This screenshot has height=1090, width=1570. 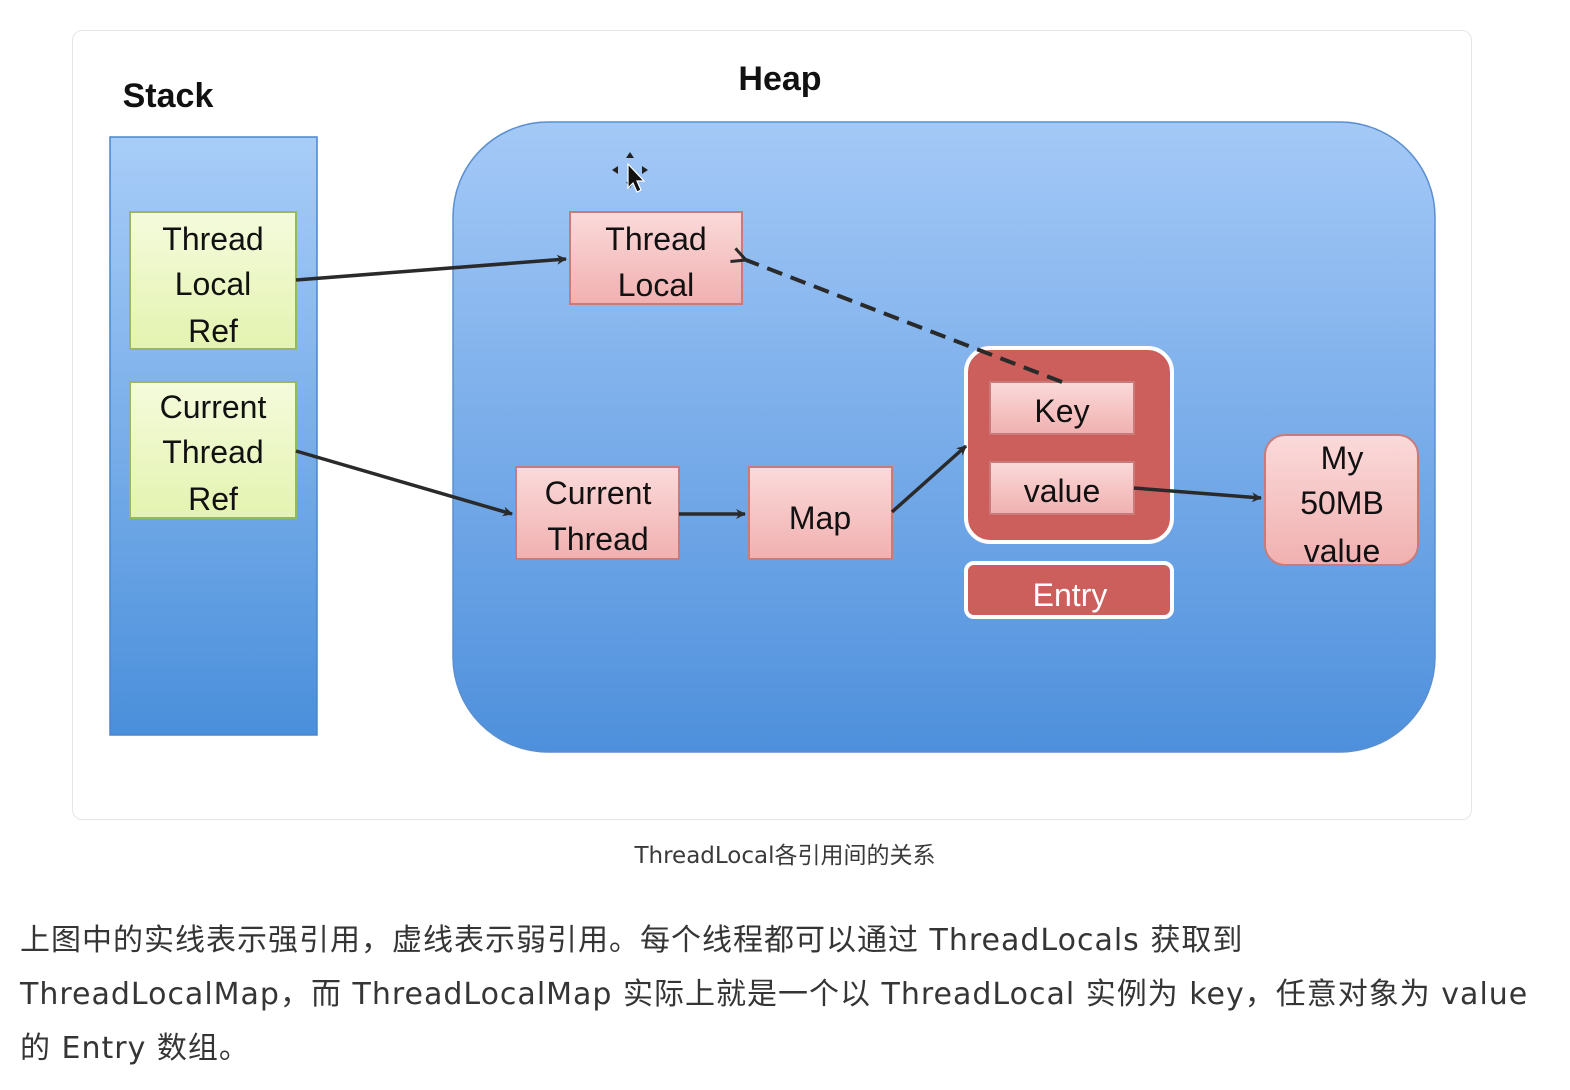 I want to click on entry-label: Entry, so click(x=1070, y=595).